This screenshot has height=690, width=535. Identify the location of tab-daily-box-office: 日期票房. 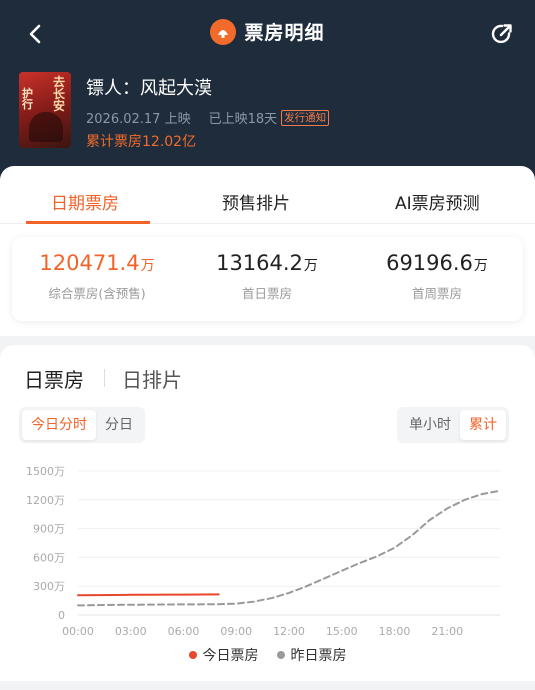
(85, 201).